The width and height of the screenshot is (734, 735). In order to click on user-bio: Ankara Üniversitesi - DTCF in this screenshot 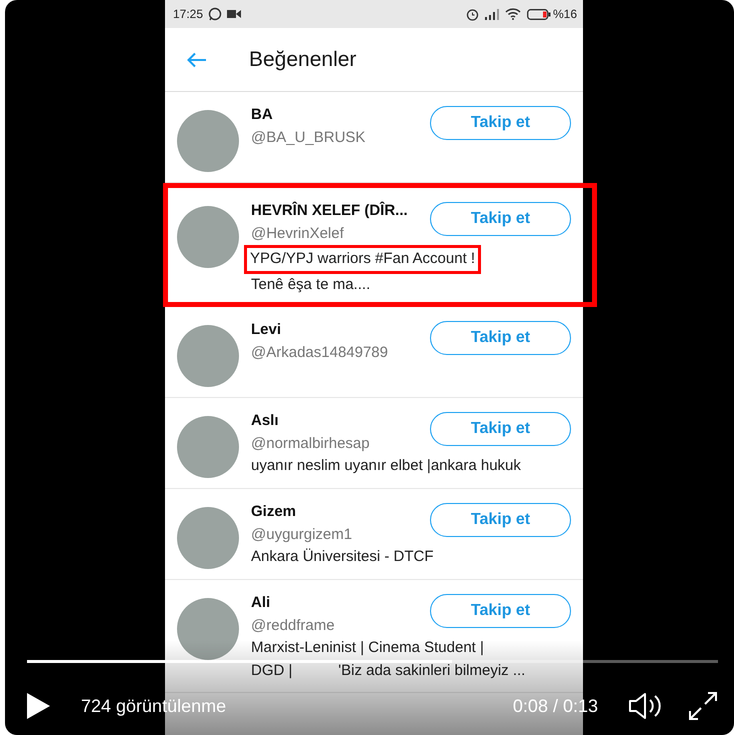, I will do `click(342, 557)`.